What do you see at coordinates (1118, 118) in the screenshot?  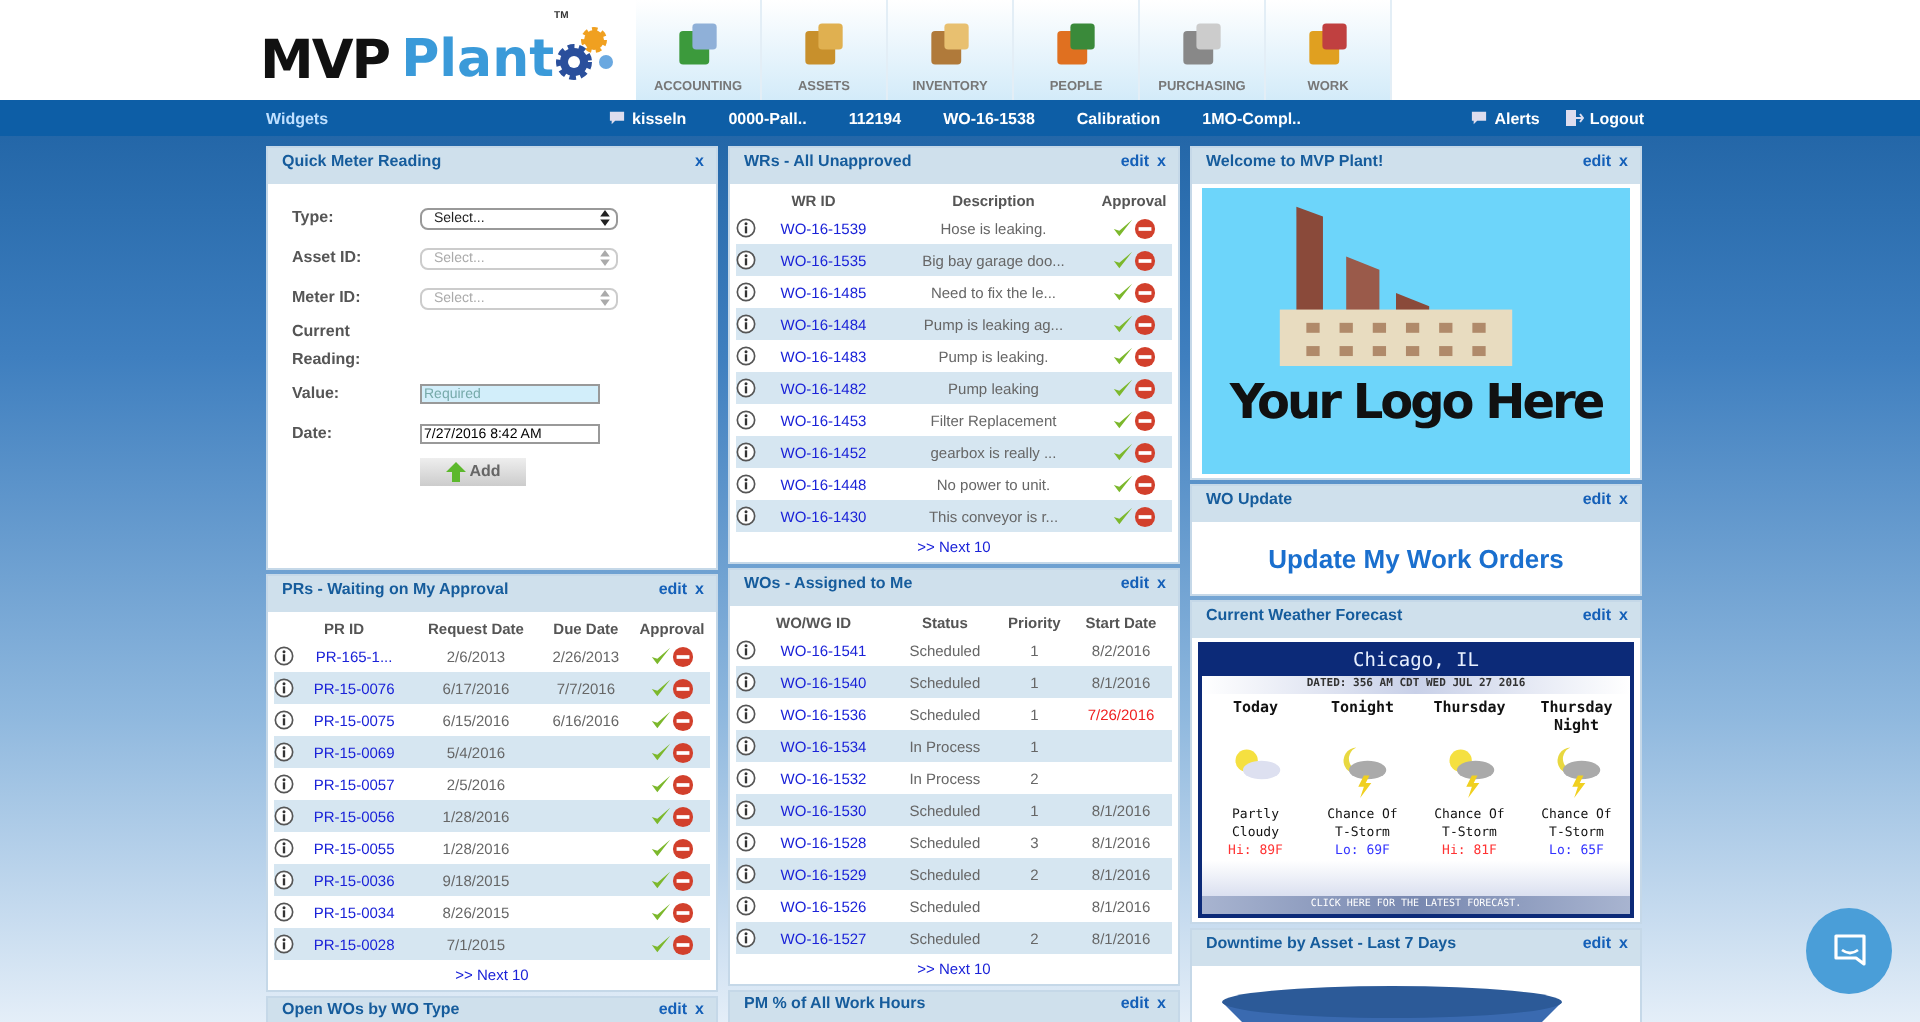 I see `recent-item-link: Calibration` at bounding box center [1118, 118].